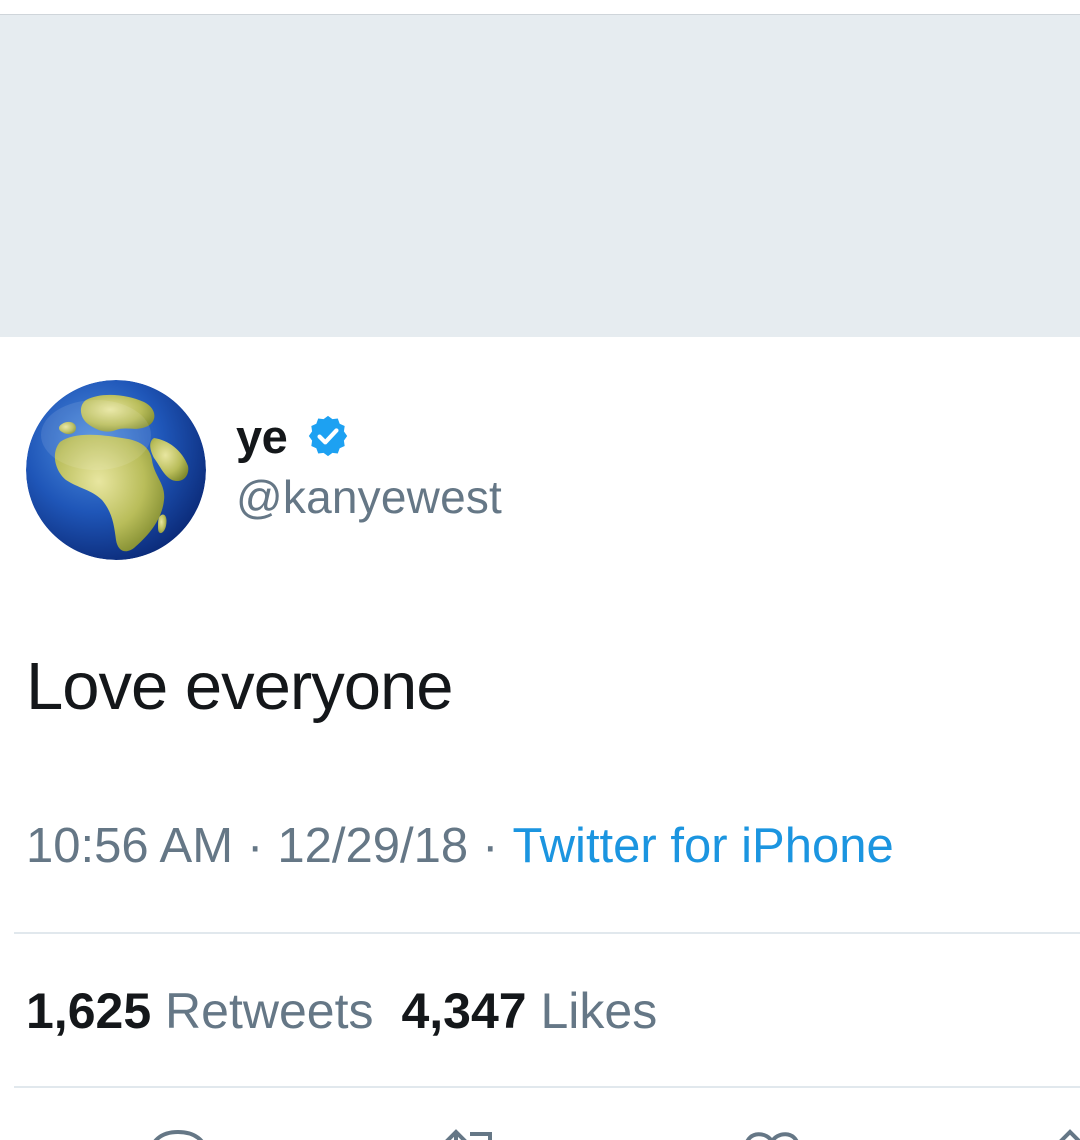  Describe the element at coordinates (178, 1134) in the screenshot. I see `reply-icon` at that location.